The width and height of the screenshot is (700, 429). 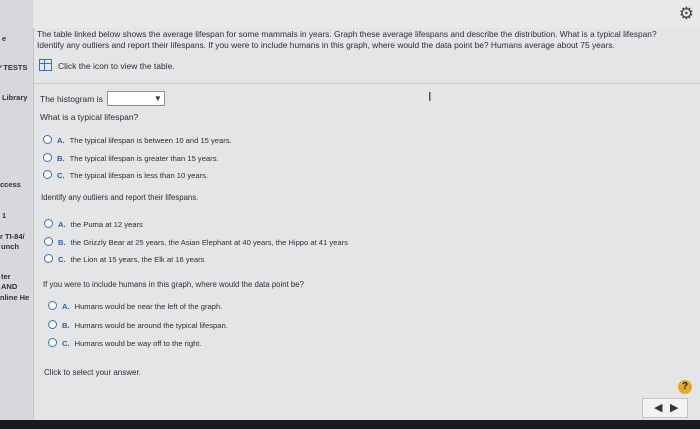 What do you see at coordinates (10, 246) in the screenshot?
I see `sidebar-item-launch: unch` at bounding box center [10, 246].